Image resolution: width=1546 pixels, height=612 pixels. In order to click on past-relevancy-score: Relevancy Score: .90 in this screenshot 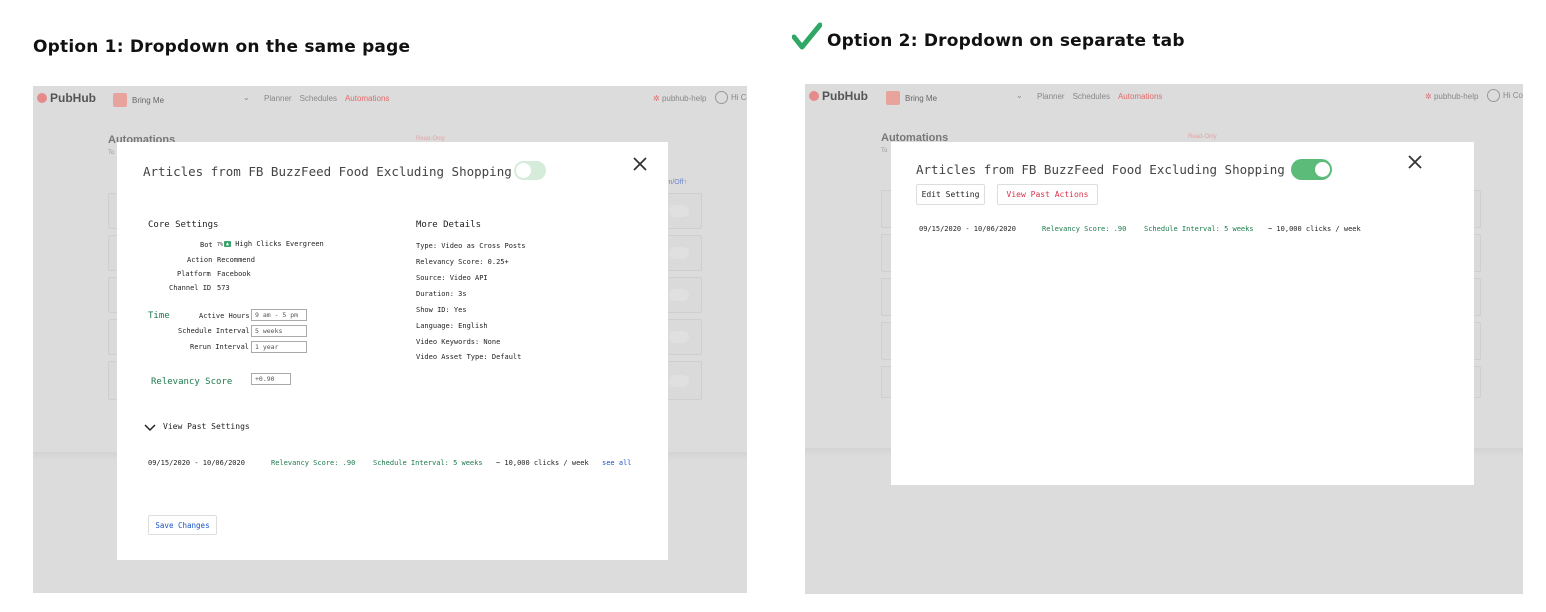, I will do `click(313, 463)`.